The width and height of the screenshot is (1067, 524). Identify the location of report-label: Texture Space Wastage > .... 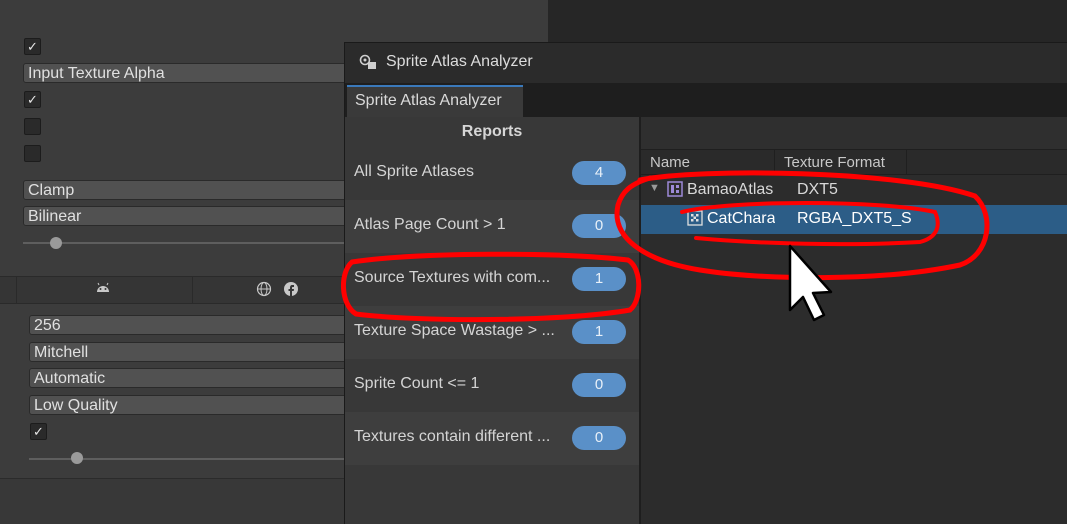
(454, 330).